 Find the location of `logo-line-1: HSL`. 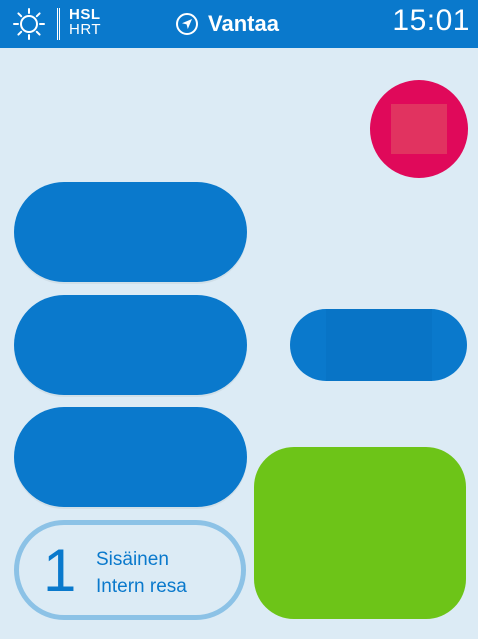

logo-line-1: HSL is located at coordinates (85, 14).